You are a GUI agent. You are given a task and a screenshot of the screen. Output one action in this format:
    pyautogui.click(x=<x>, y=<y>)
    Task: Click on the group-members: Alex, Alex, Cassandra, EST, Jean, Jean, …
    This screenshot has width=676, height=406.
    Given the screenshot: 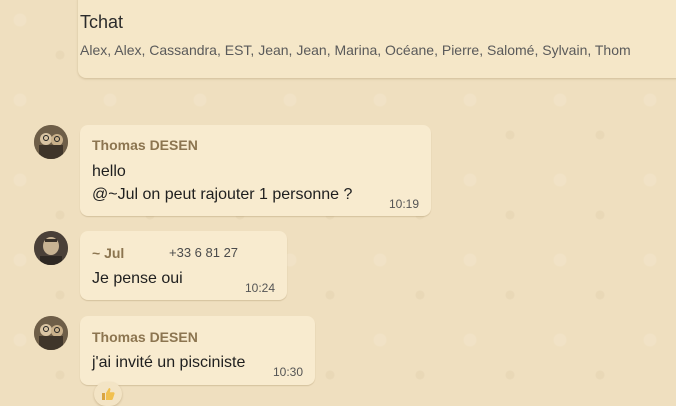 What is the action you would take?
    pyautogui.click(x=355, y=50)
    